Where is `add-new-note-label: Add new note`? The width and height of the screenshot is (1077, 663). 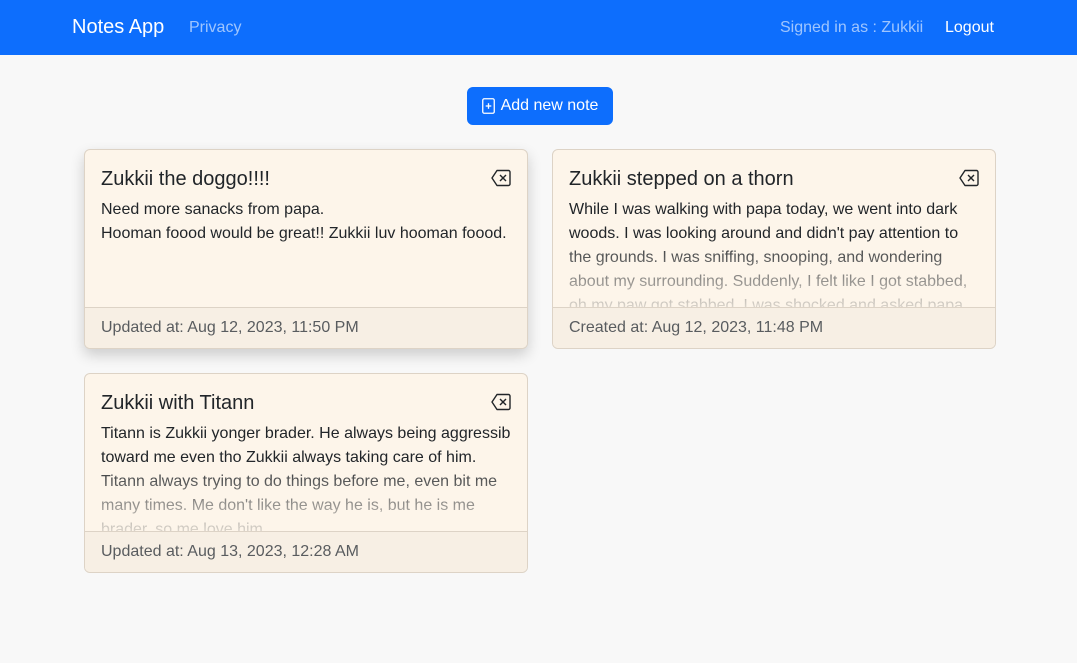 add-new-note-label: Add new note is located at coordinates (549, 105).